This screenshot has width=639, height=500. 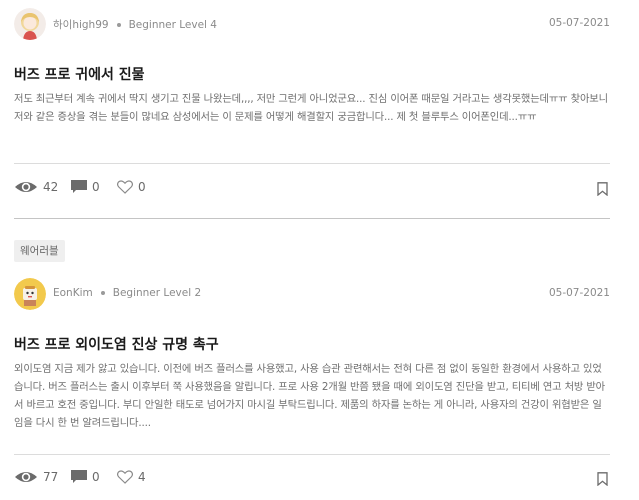 What do you see at coordinates (39, 251) in the screenshot?
I see `category-tag: 웨어러블` at bounding box center [39, 251].